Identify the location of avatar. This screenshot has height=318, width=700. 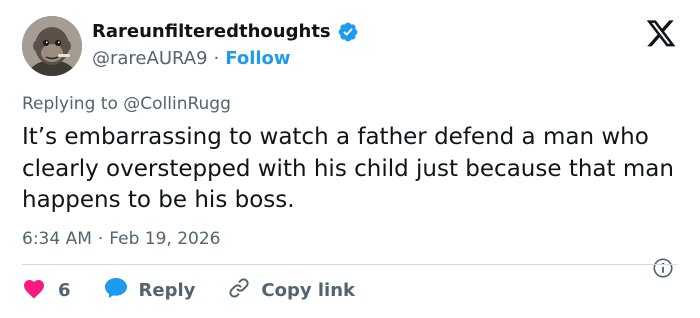
(52, 46).